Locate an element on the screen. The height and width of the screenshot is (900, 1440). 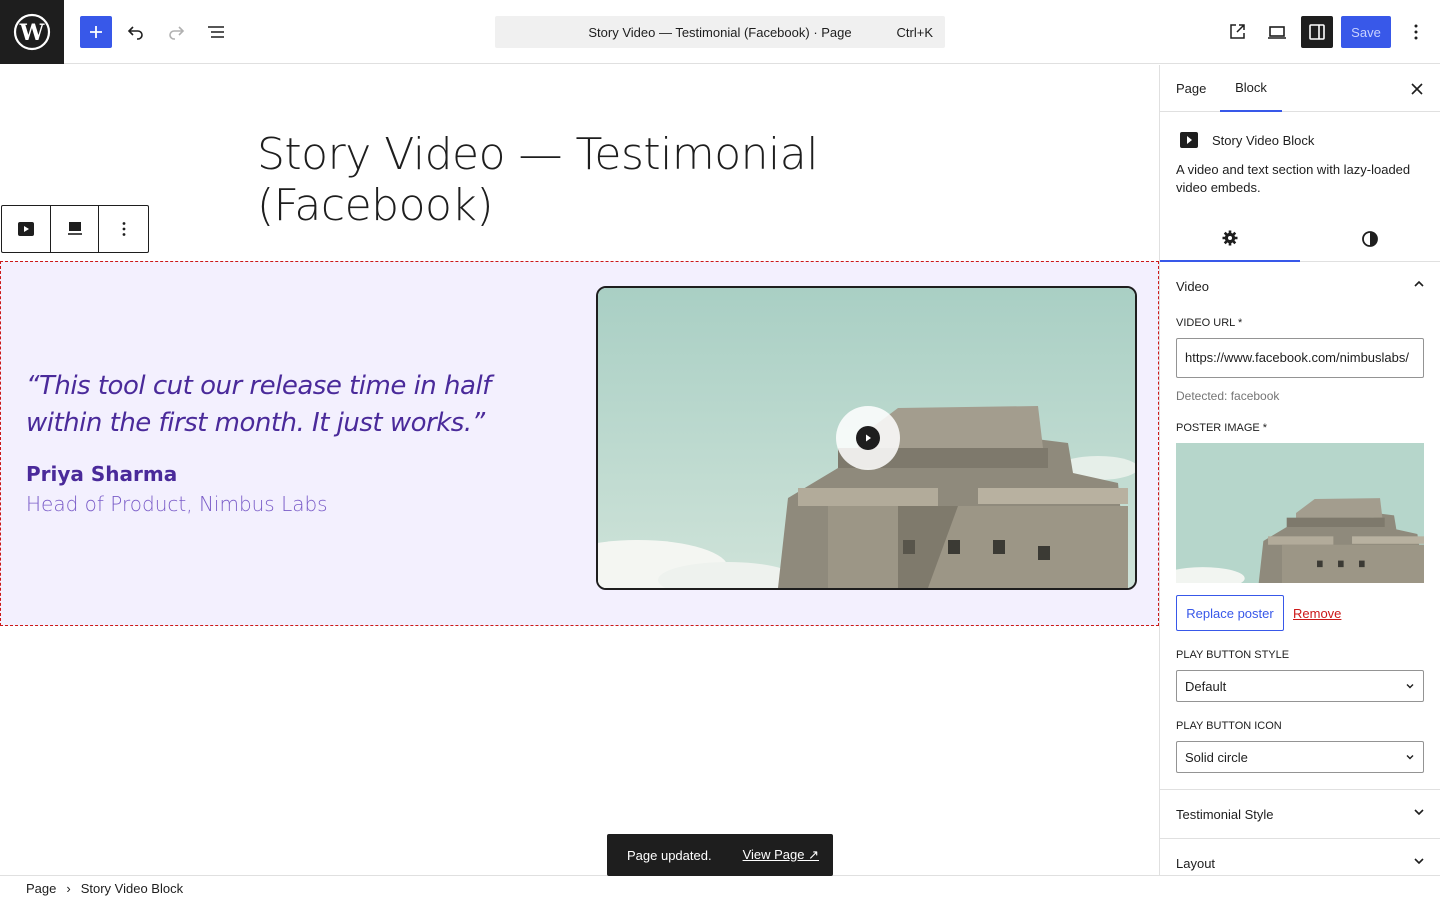
testimonial-style-panel-toggle: Testimonial Style is located at coordinates (1300, 814).